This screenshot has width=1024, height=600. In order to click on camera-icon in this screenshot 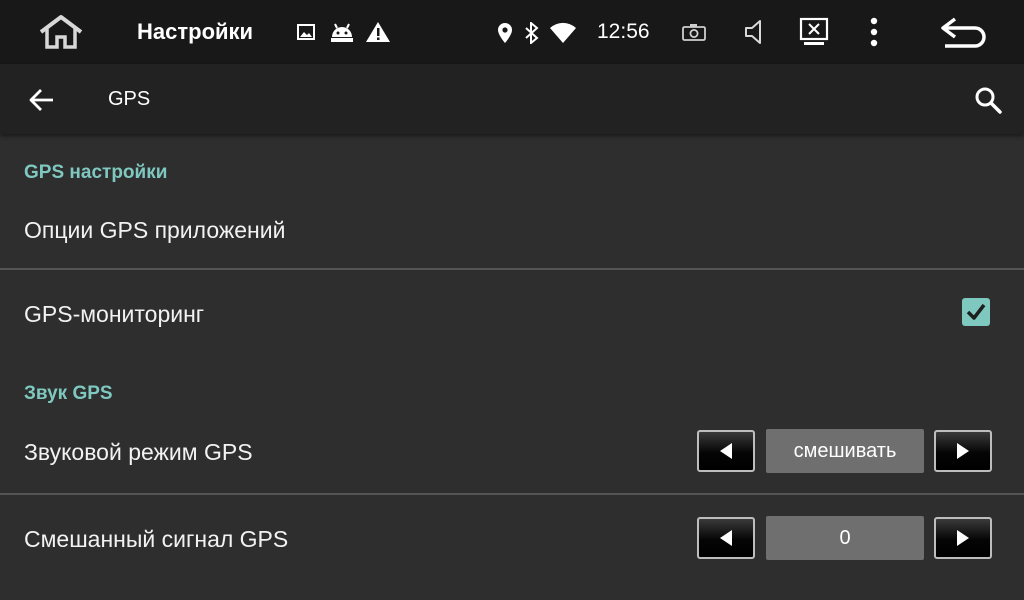, I will do `click(694, 32)`.